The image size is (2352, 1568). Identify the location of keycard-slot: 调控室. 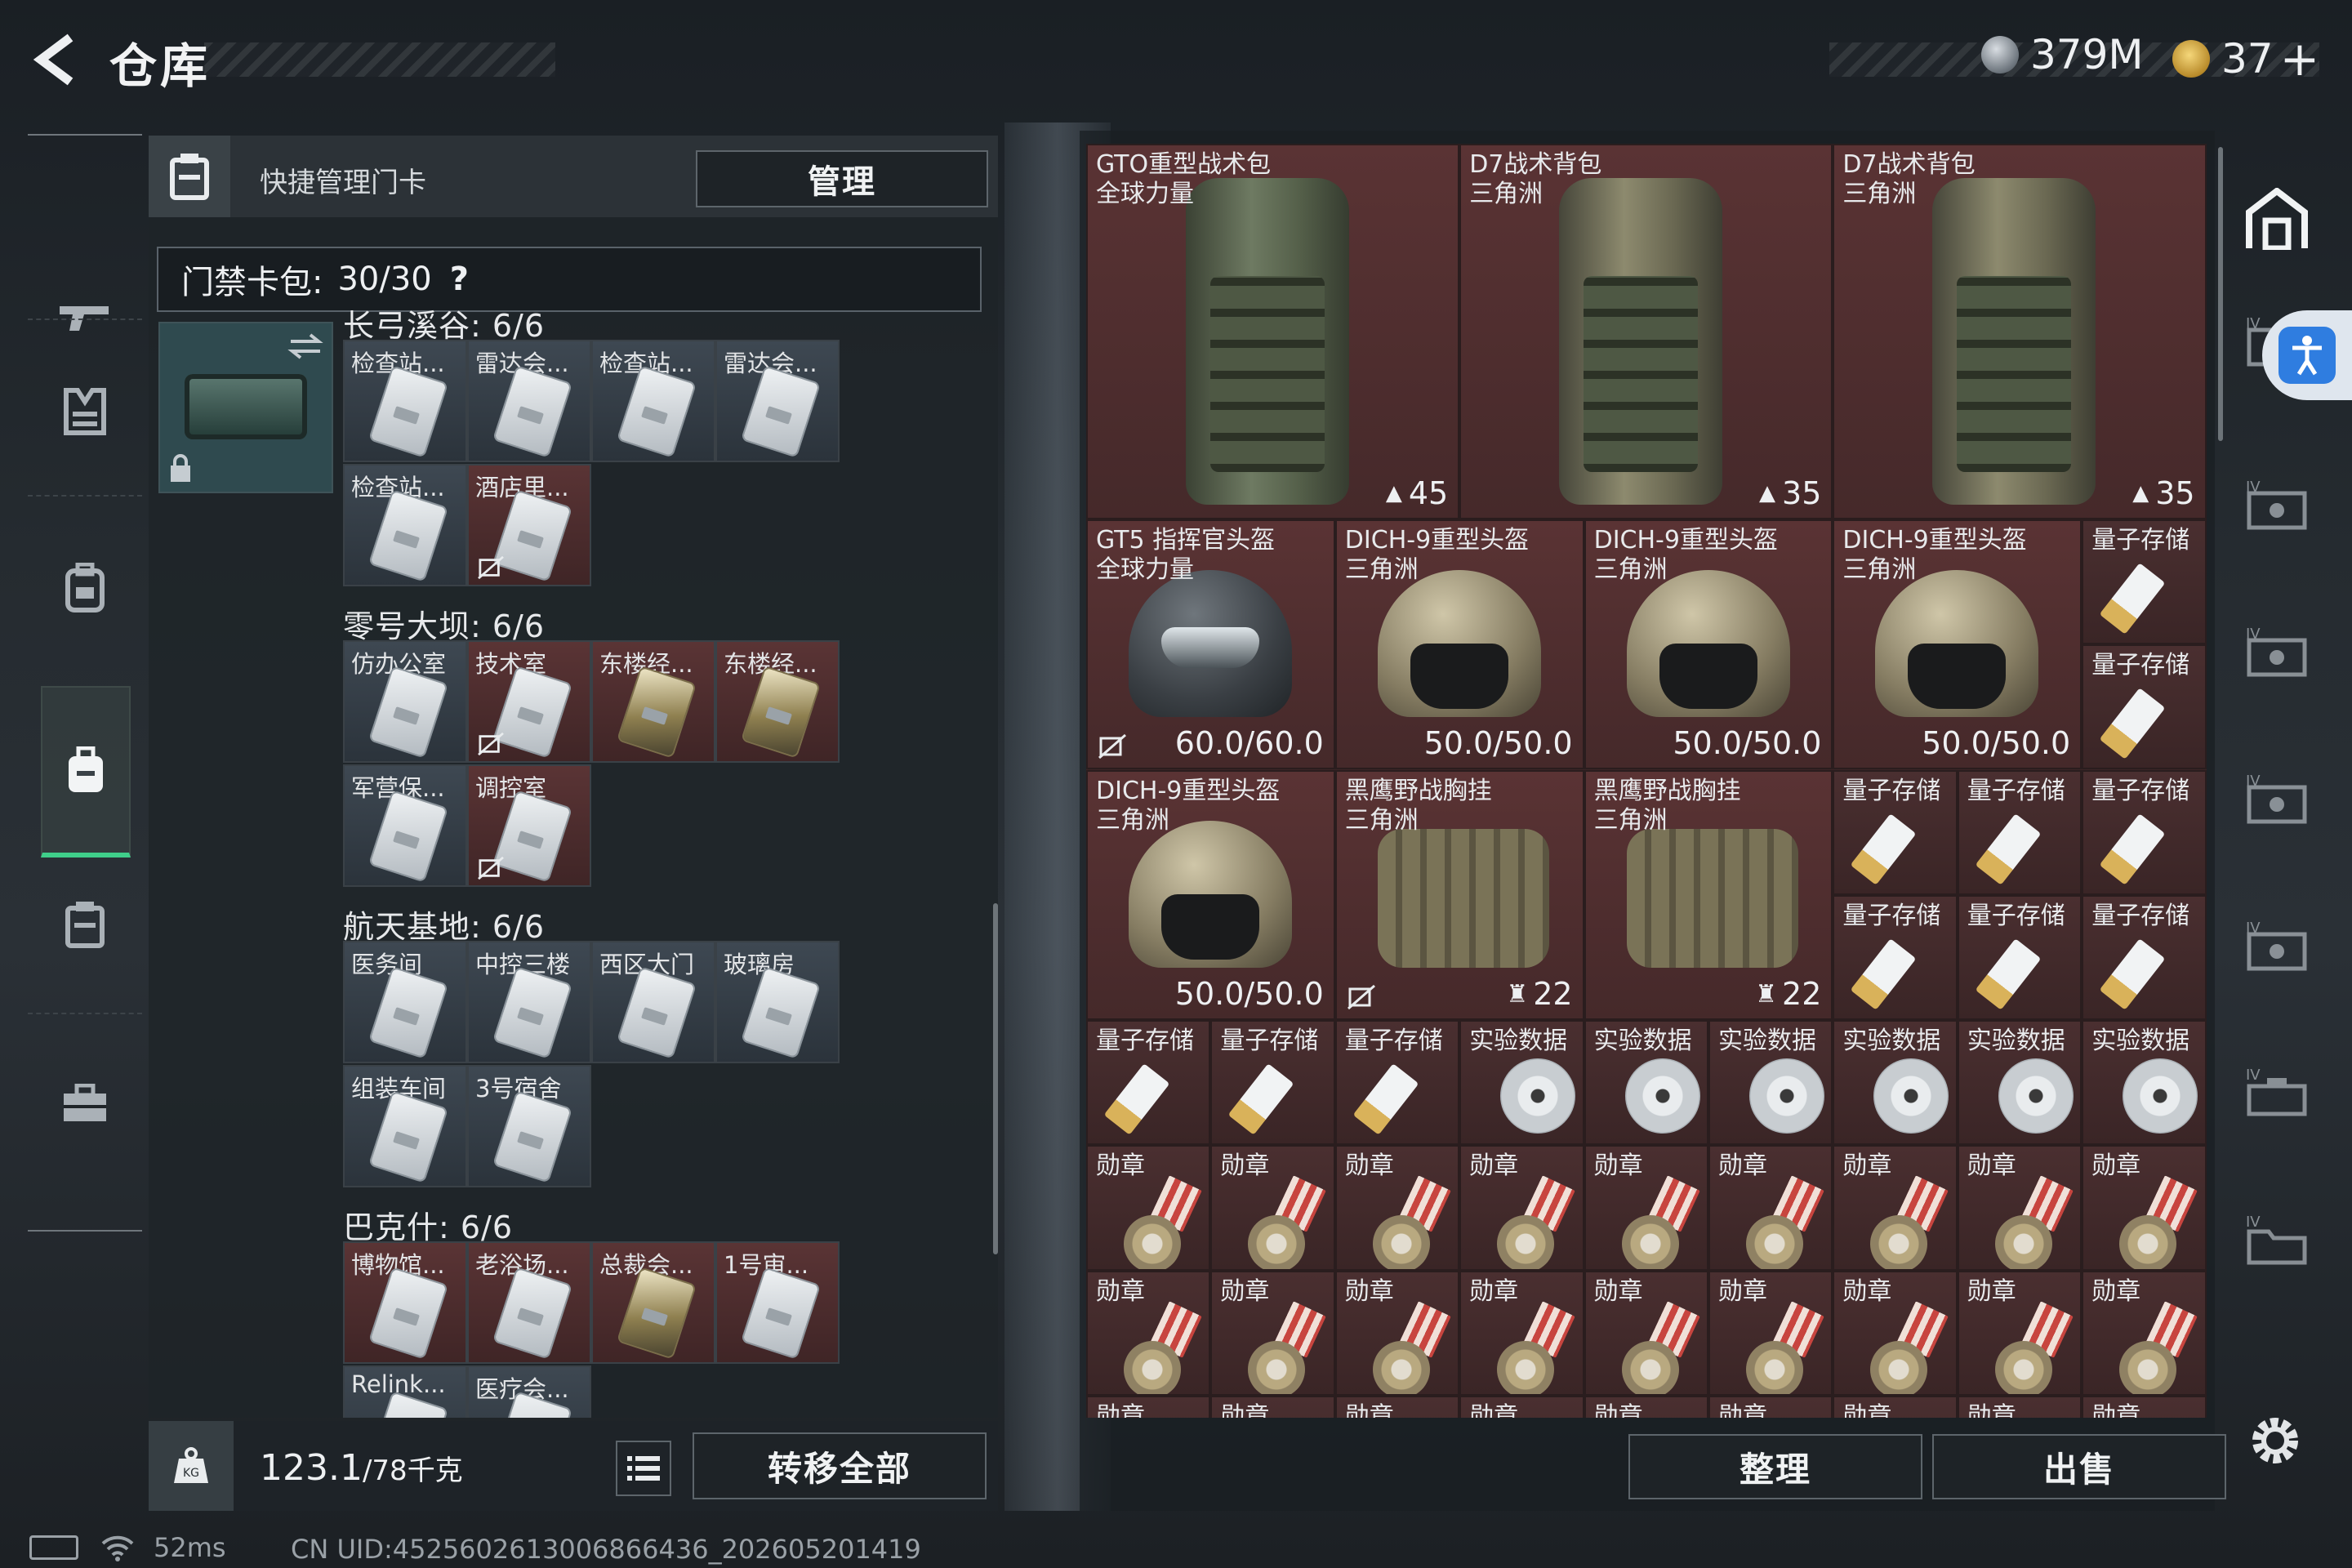
(529, 825).